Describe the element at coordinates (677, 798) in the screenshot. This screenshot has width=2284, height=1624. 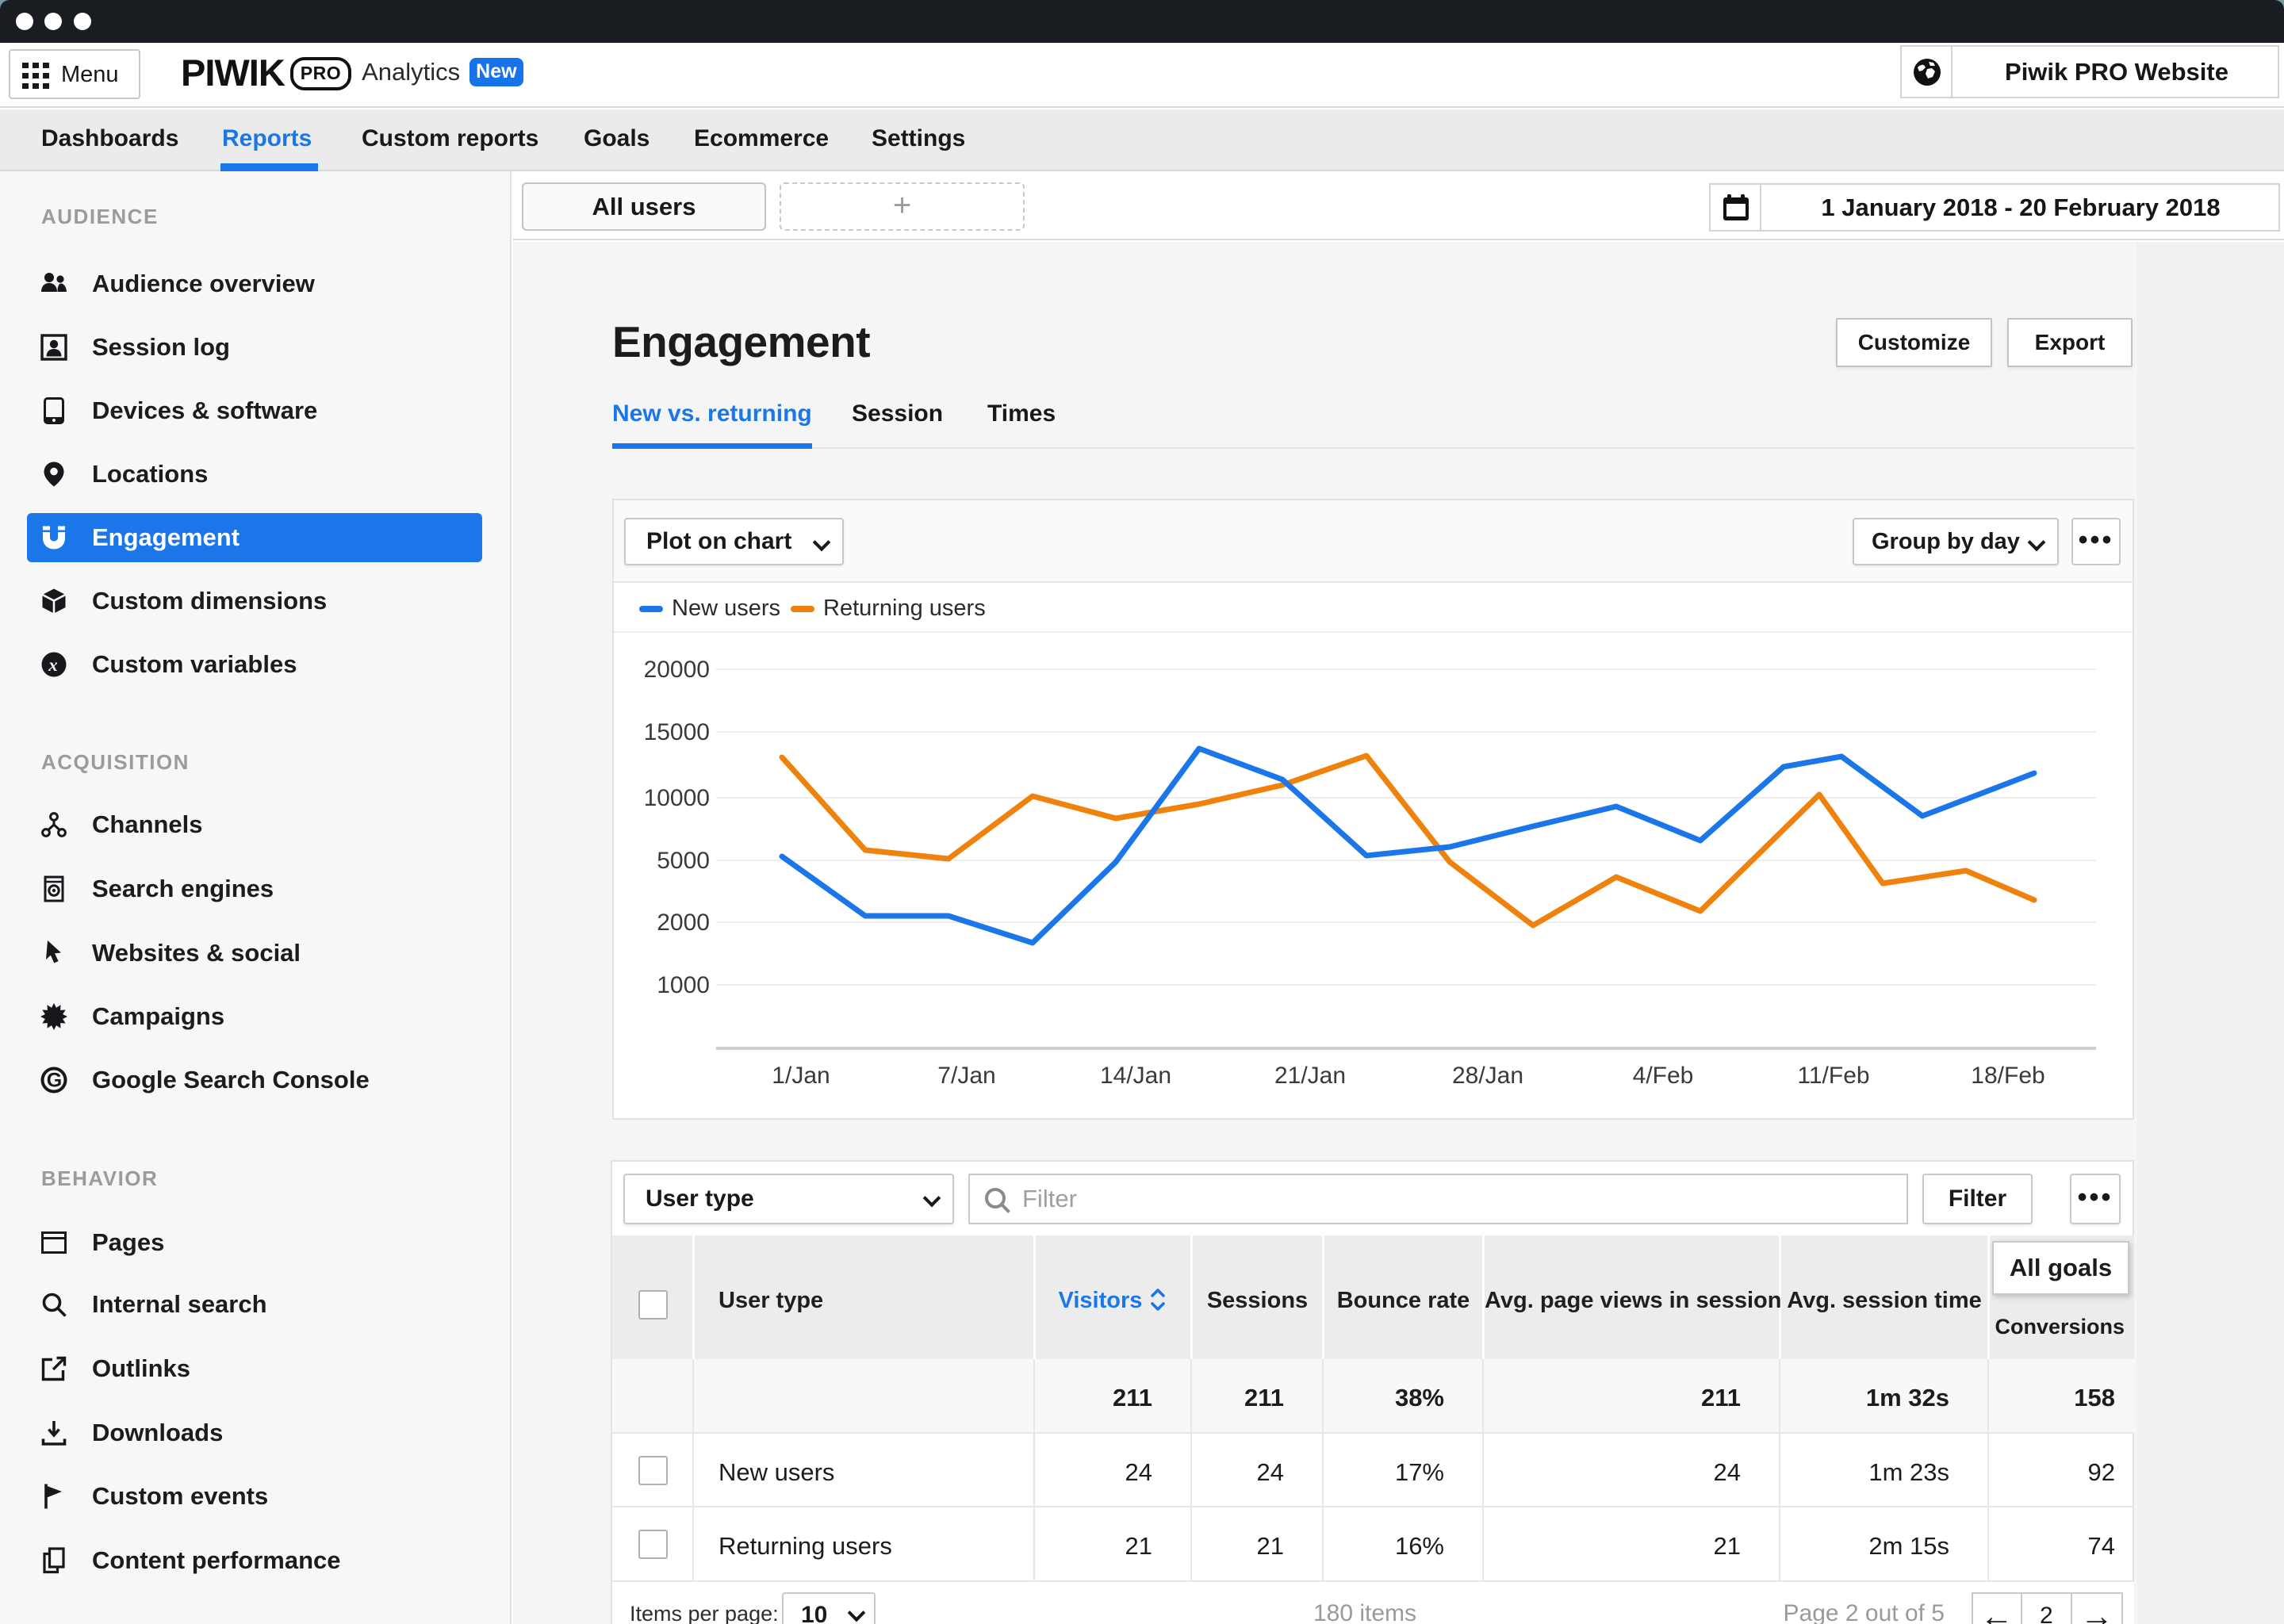
I see `svg-text: 10000` at that location.